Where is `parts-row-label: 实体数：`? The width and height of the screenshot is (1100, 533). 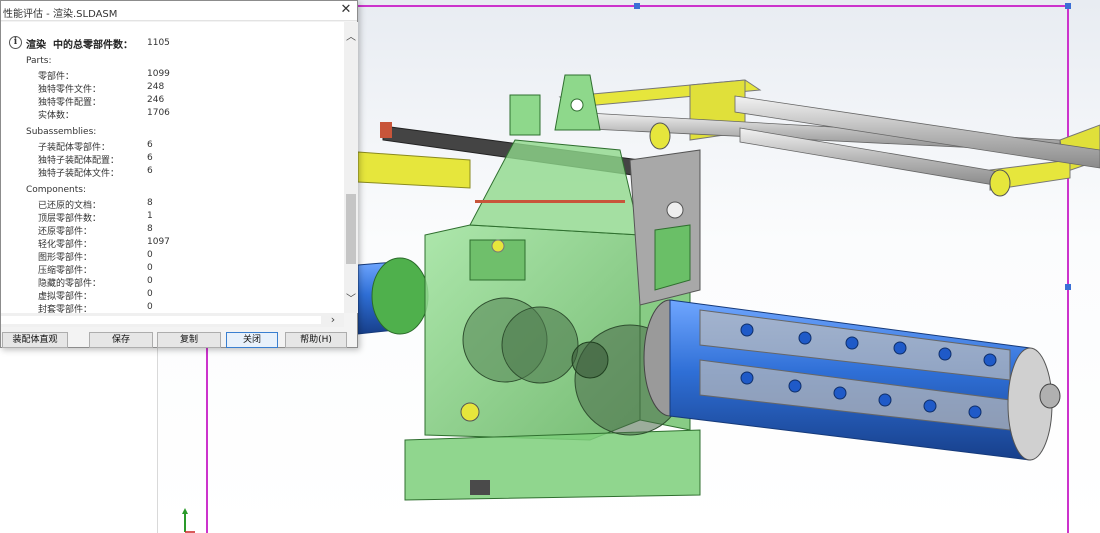
parts-row-label: 实体数： is located at coordinates (56, 116).